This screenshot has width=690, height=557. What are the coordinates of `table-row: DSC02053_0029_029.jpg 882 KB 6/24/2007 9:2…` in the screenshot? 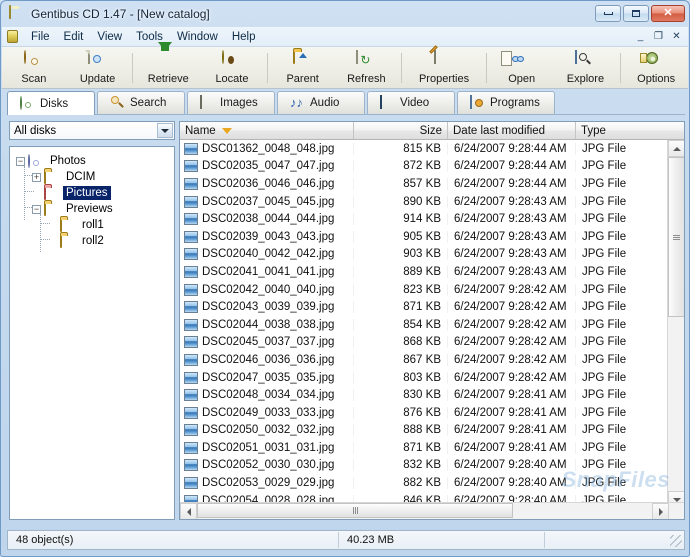 It's located at (423, 483).